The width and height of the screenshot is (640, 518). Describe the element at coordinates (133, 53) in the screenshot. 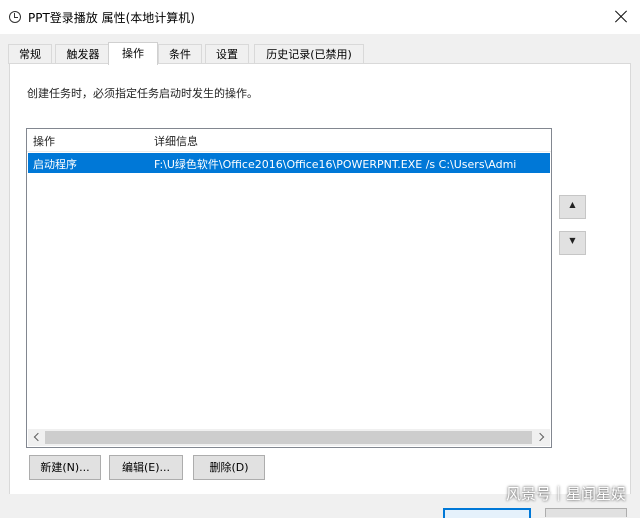

I see `tab-actions: 操作` at that location.